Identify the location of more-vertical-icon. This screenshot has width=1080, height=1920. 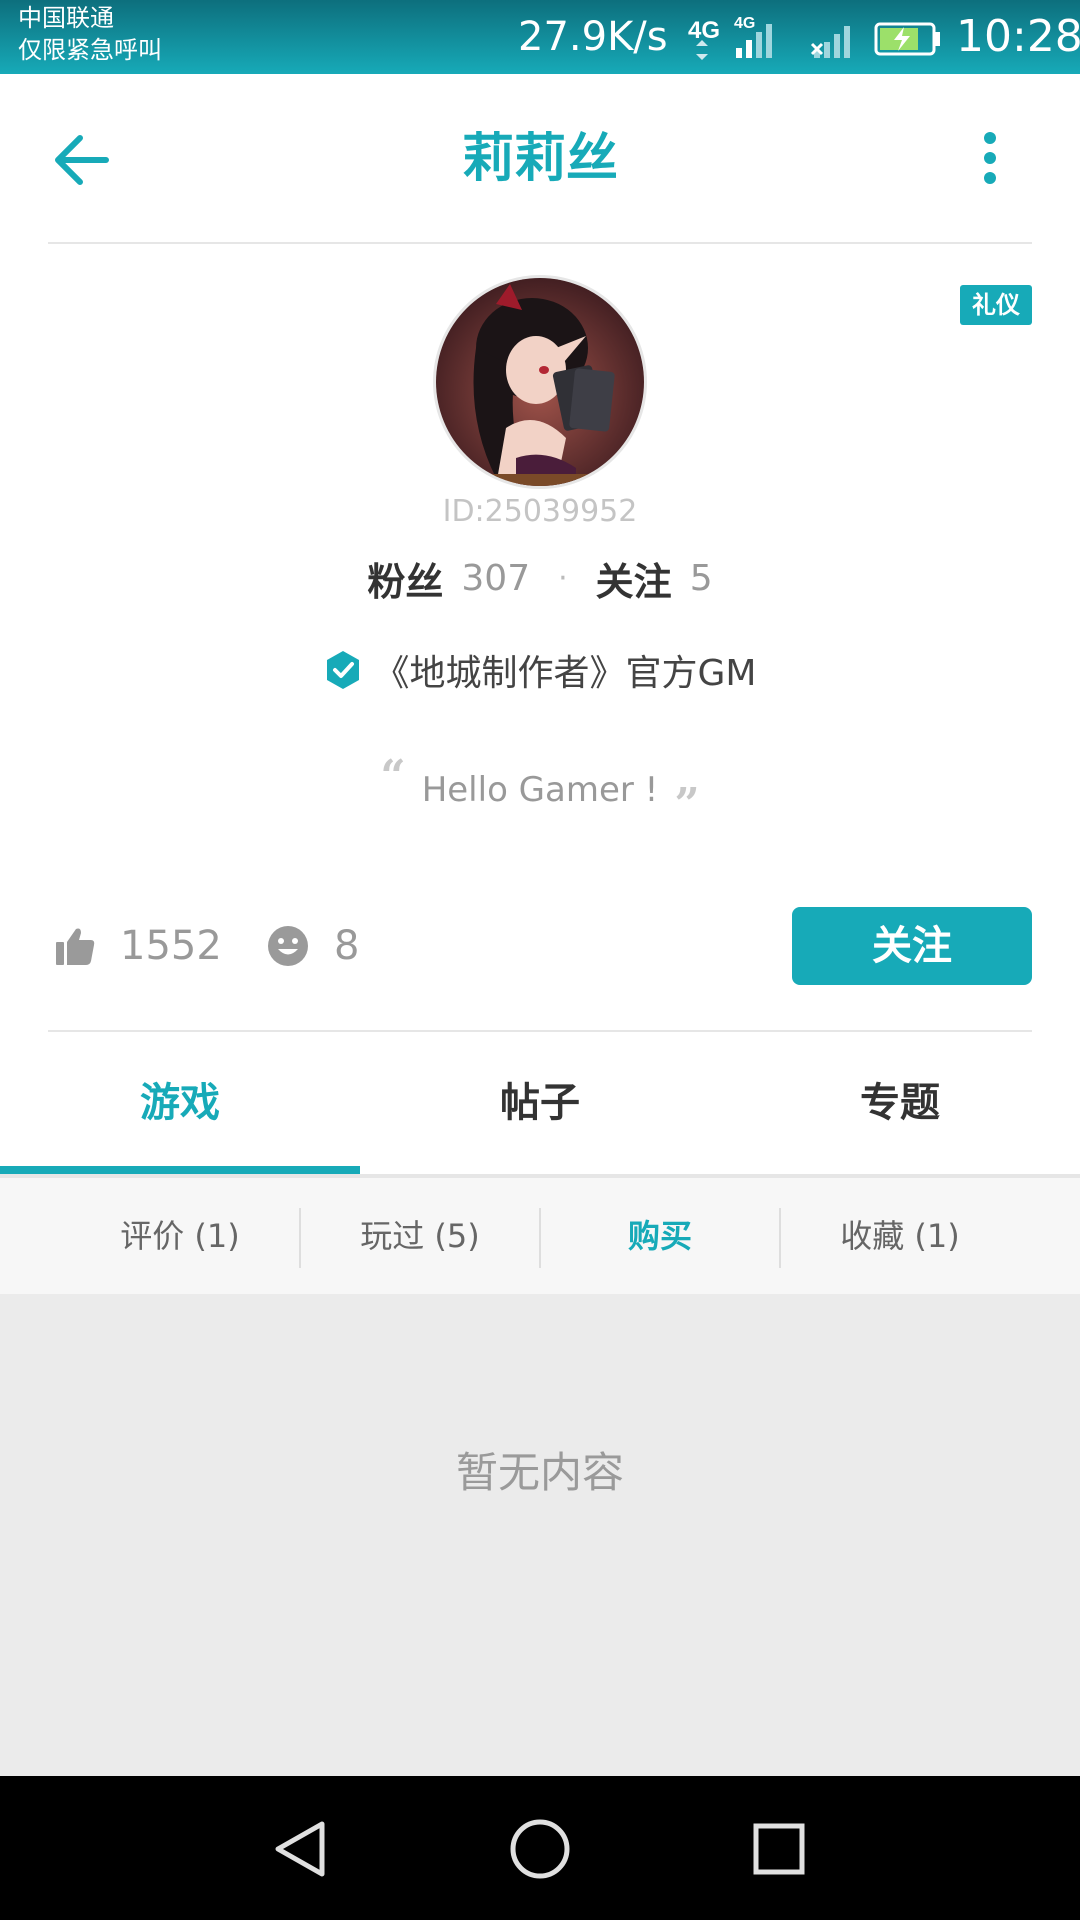
(990, 158).